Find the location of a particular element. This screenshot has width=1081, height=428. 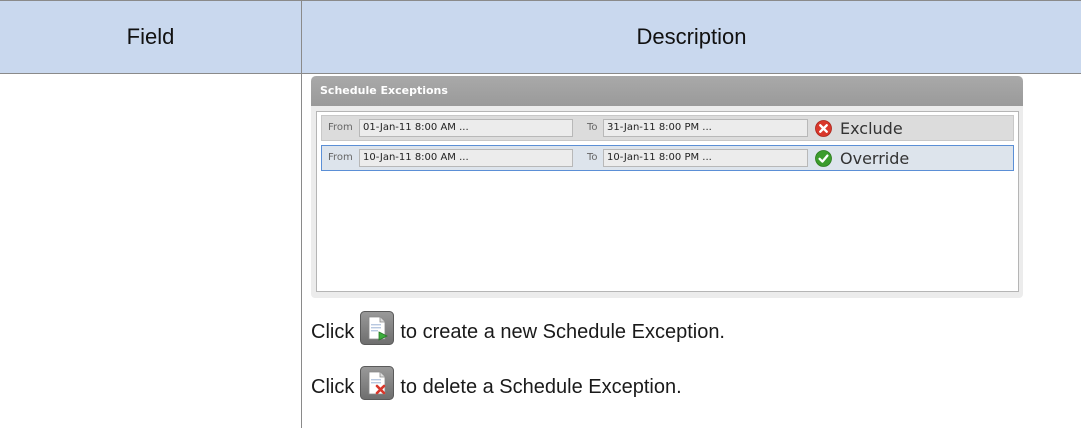

delete-instruction: Click to delete a Schedule Exception. is located at coordinates (496, 387).